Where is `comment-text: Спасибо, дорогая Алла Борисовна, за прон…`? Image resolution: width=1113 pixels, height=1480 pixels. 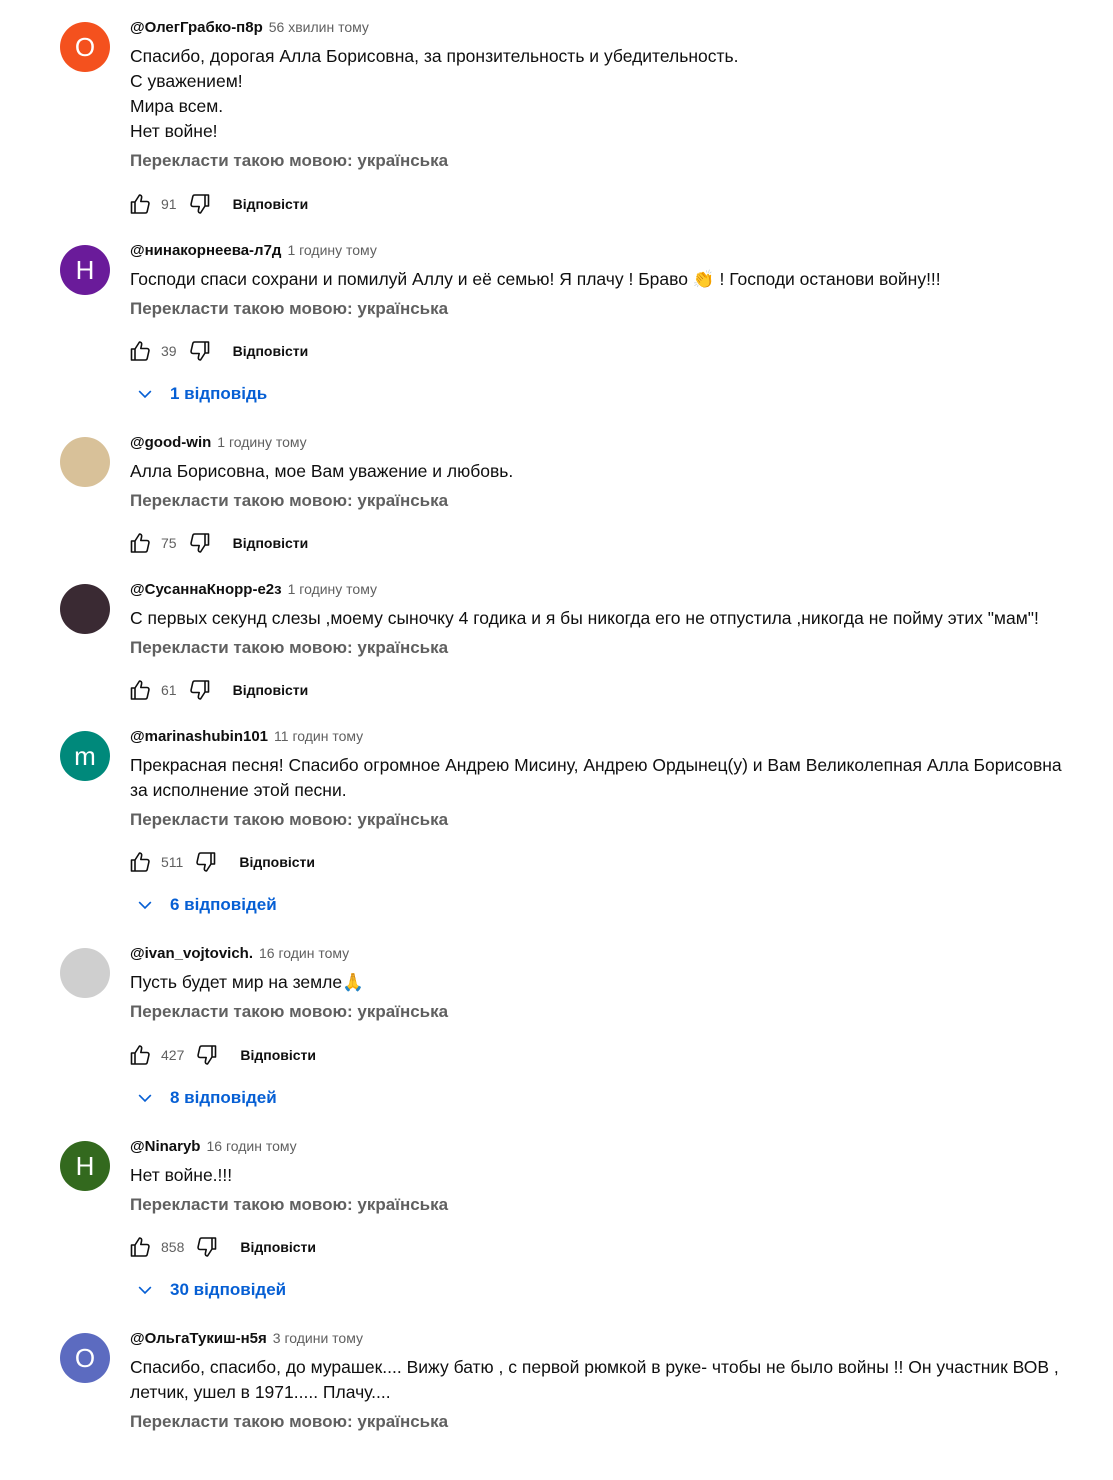 comment-text: Спасибо, дорогая Алла Борисовна, за прон… is located at coordinates (434, 93).